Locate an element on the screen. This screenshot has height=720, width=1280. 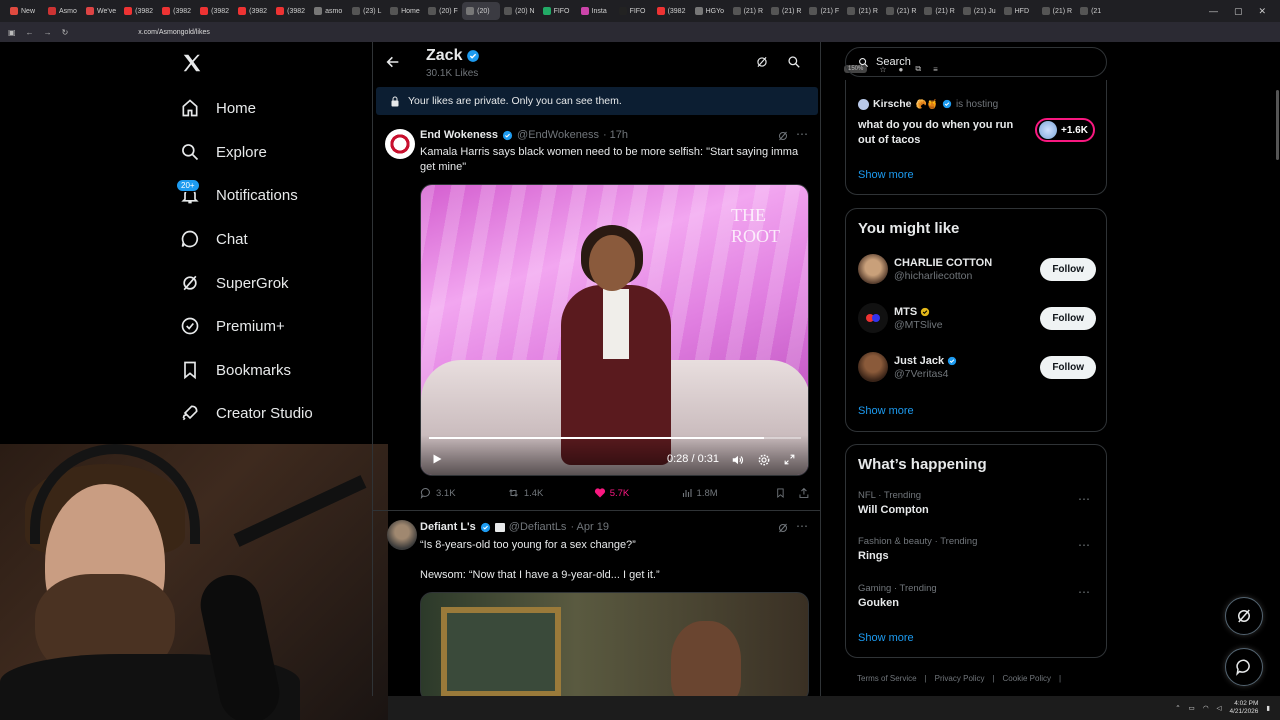
privacy-link: Privacy Policy is located at coordinates (960, 678).